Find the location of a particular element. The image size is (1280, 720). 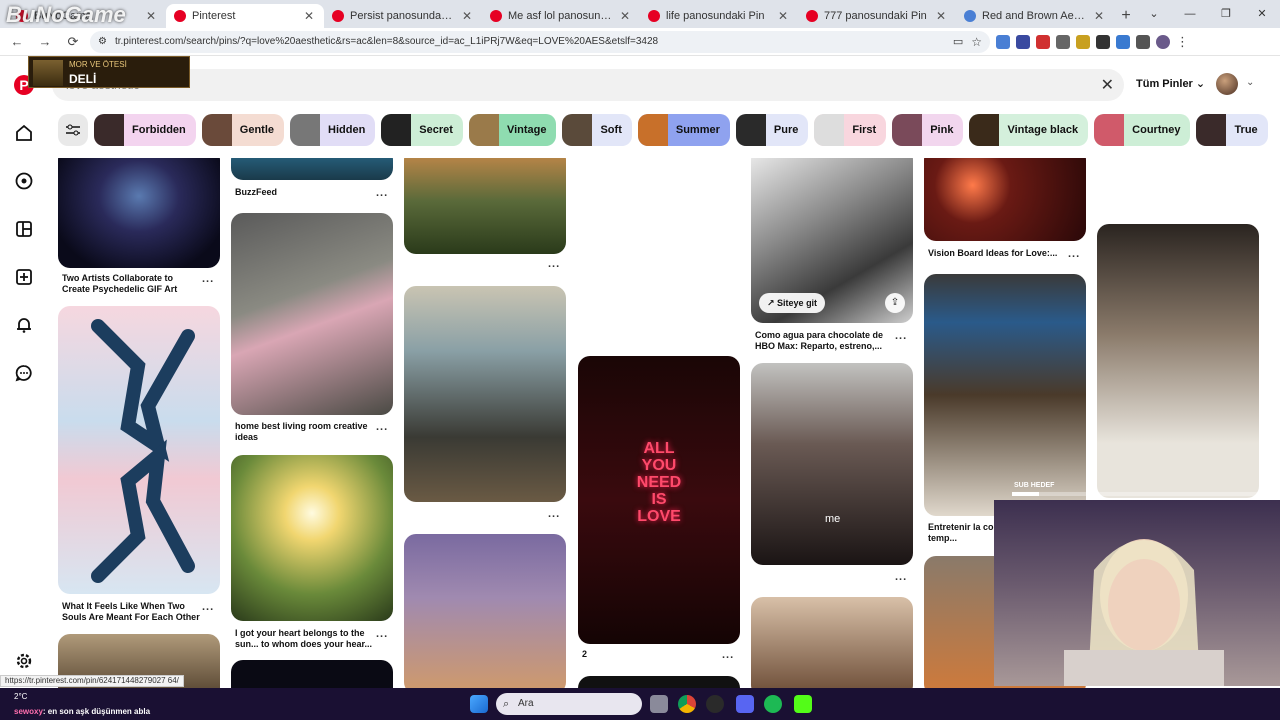

account-chevron-icon: ⌄ is located at coordinates (1250, 82).